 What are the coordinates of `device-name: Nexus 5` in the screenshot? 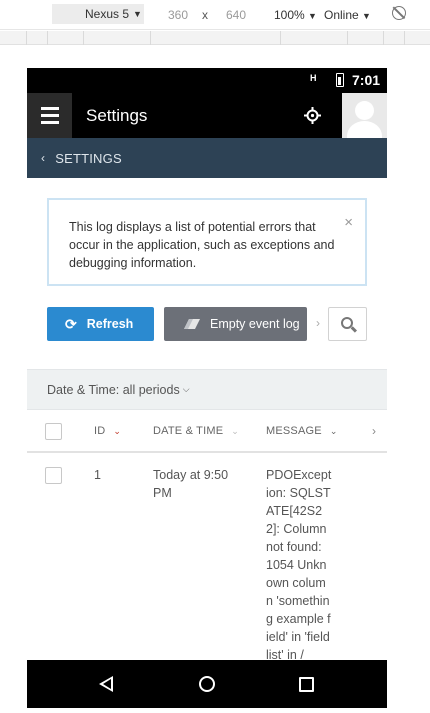 It's located at (107, 14).